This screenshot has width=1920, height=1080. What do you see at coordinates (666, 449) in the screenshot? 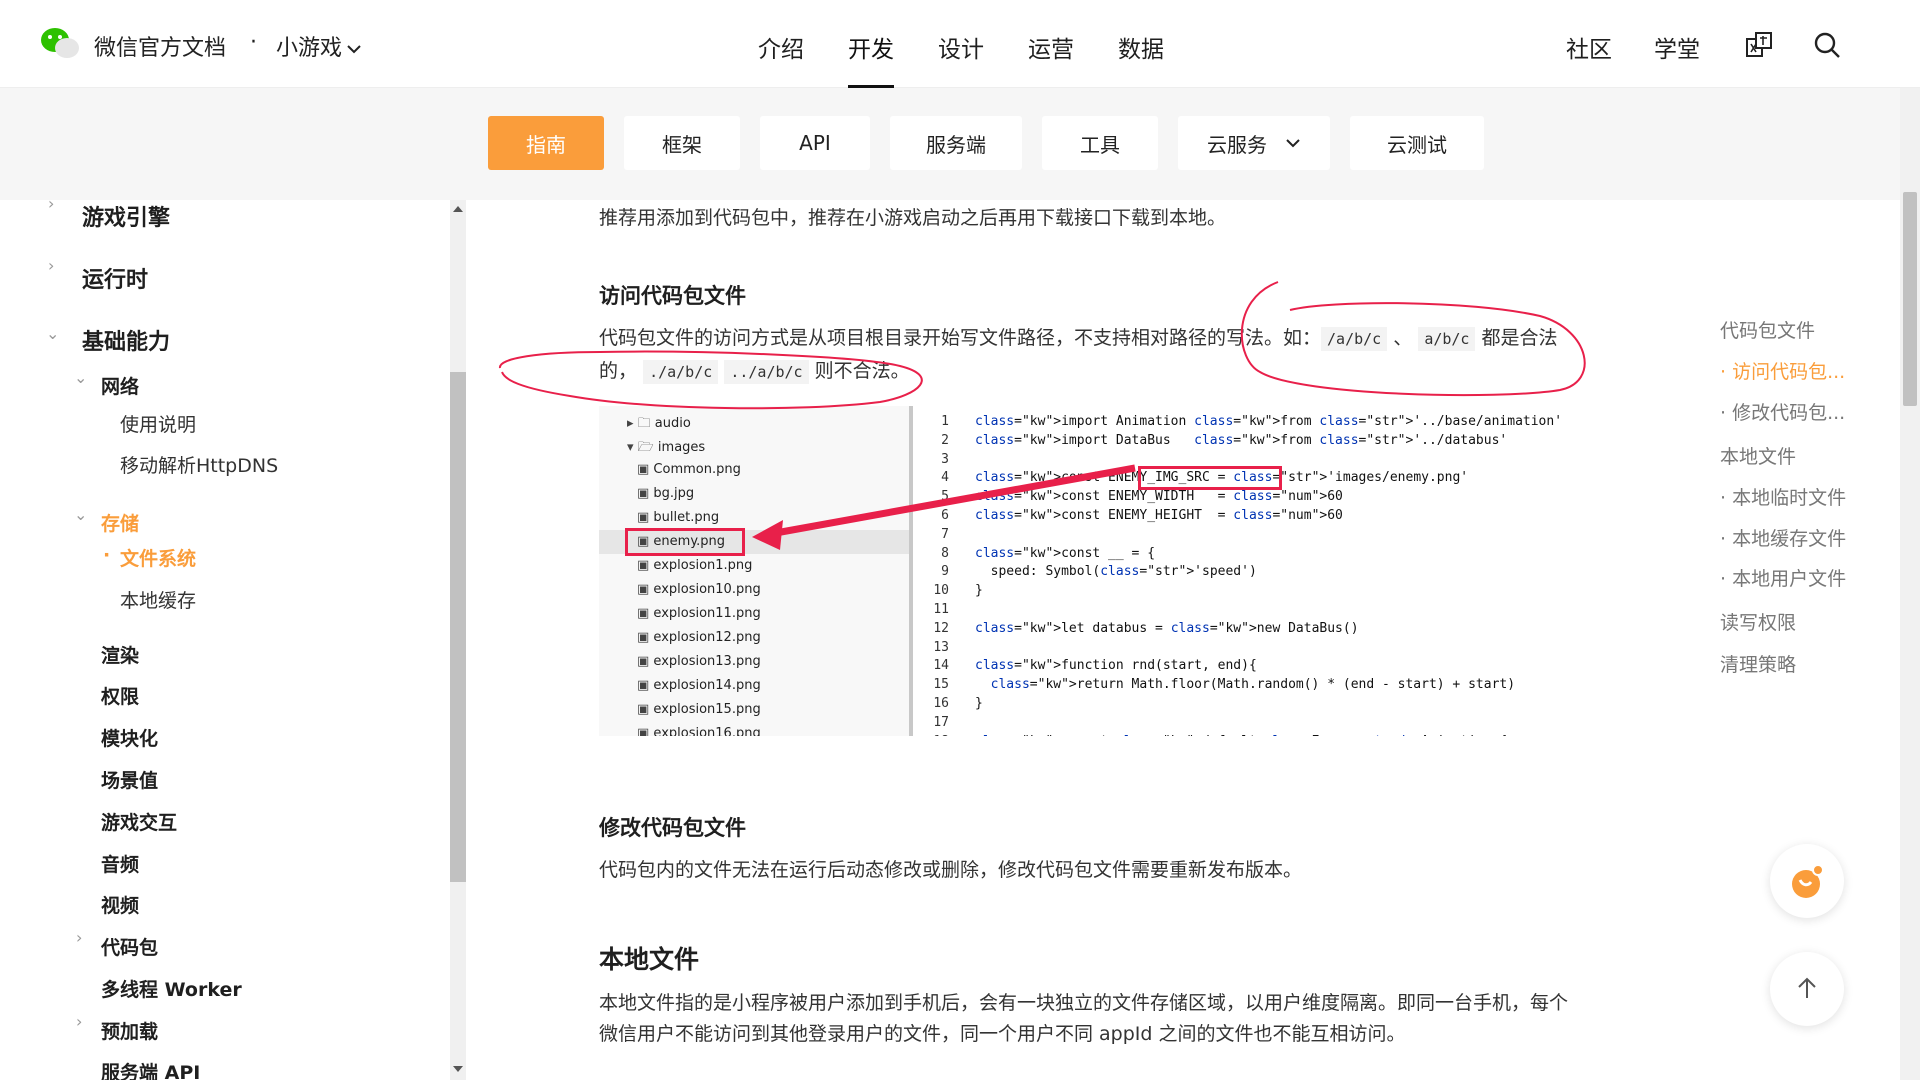
I see `tree-folder: ▾ 🗁 images` at bounding box center [666, 449].